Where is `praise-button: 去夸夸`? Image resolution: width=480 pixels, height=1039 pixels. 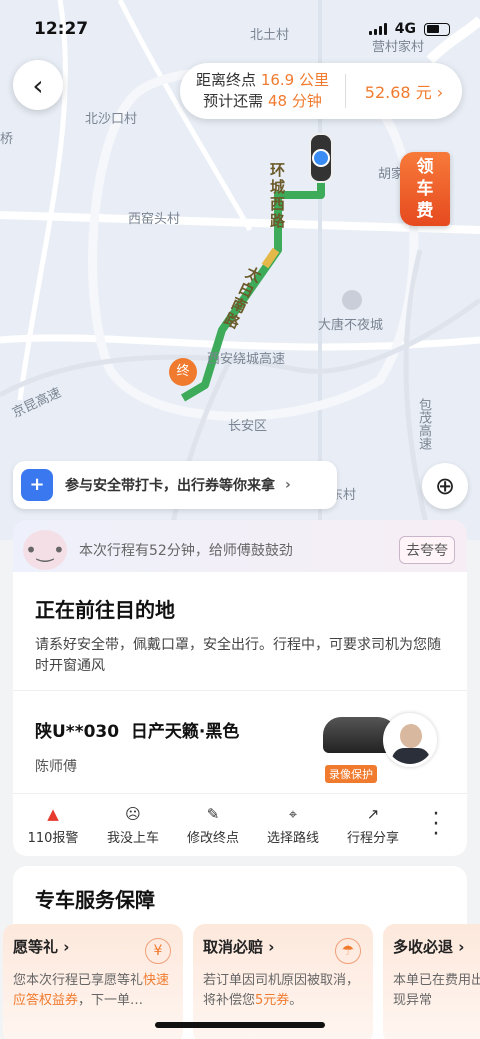 praise-button: 去夸夸 is located at coordinates (427, 550).